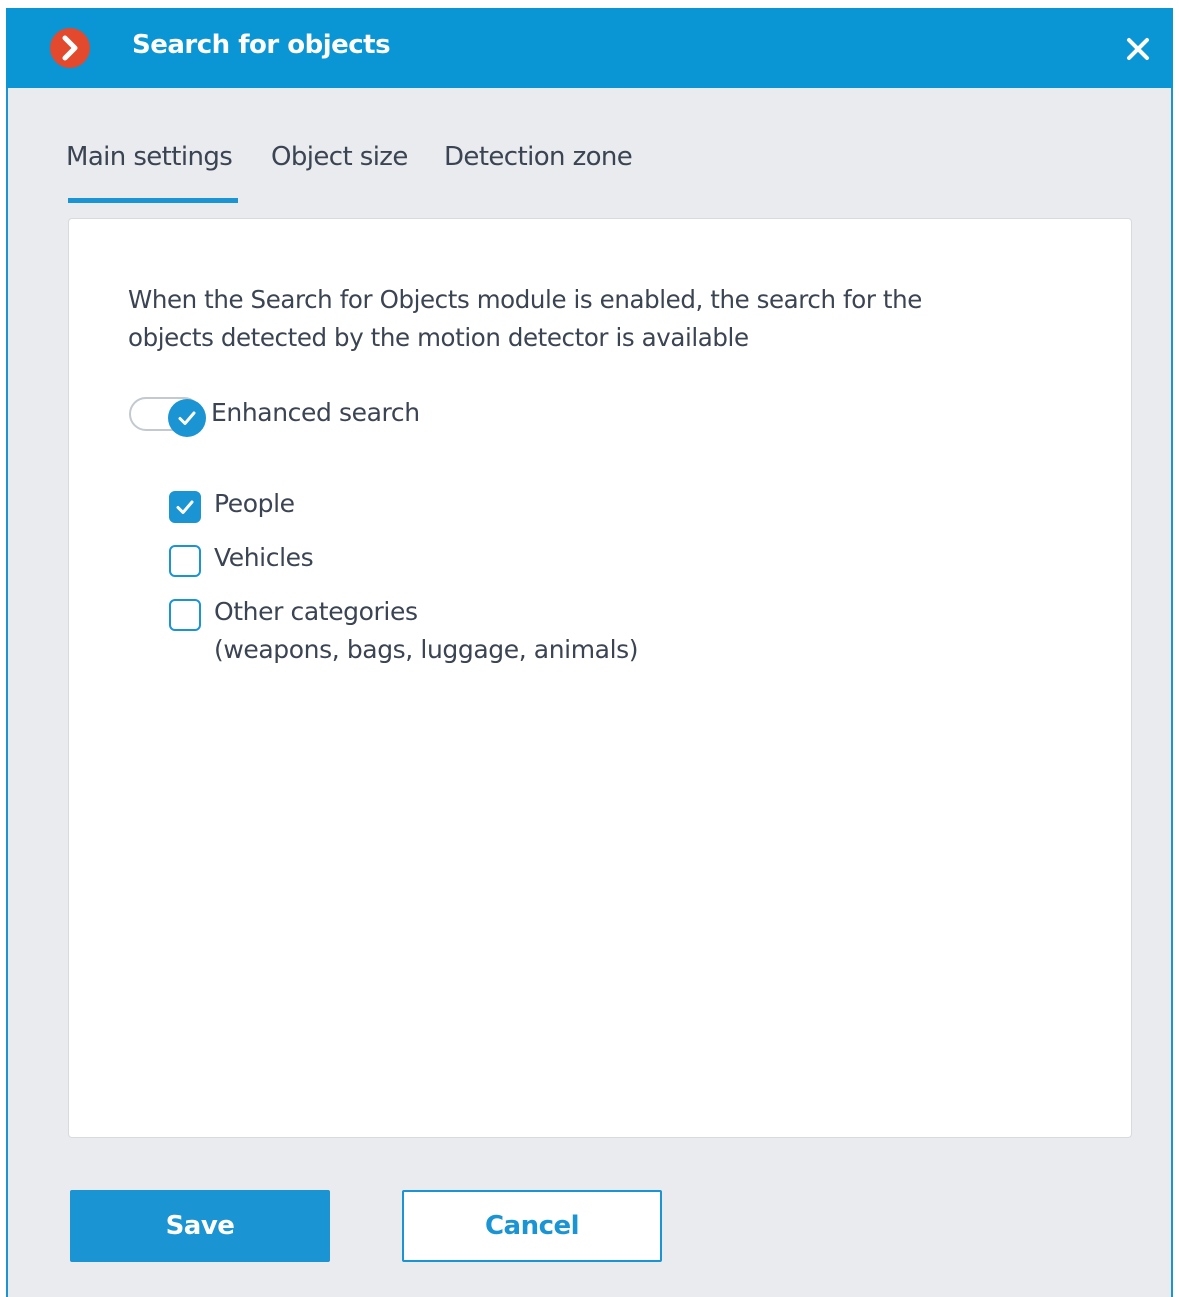 The height and width of the screenshot is (1297, 1179). I want to click on vehicles-label: Vehicles, so click(264, 557).